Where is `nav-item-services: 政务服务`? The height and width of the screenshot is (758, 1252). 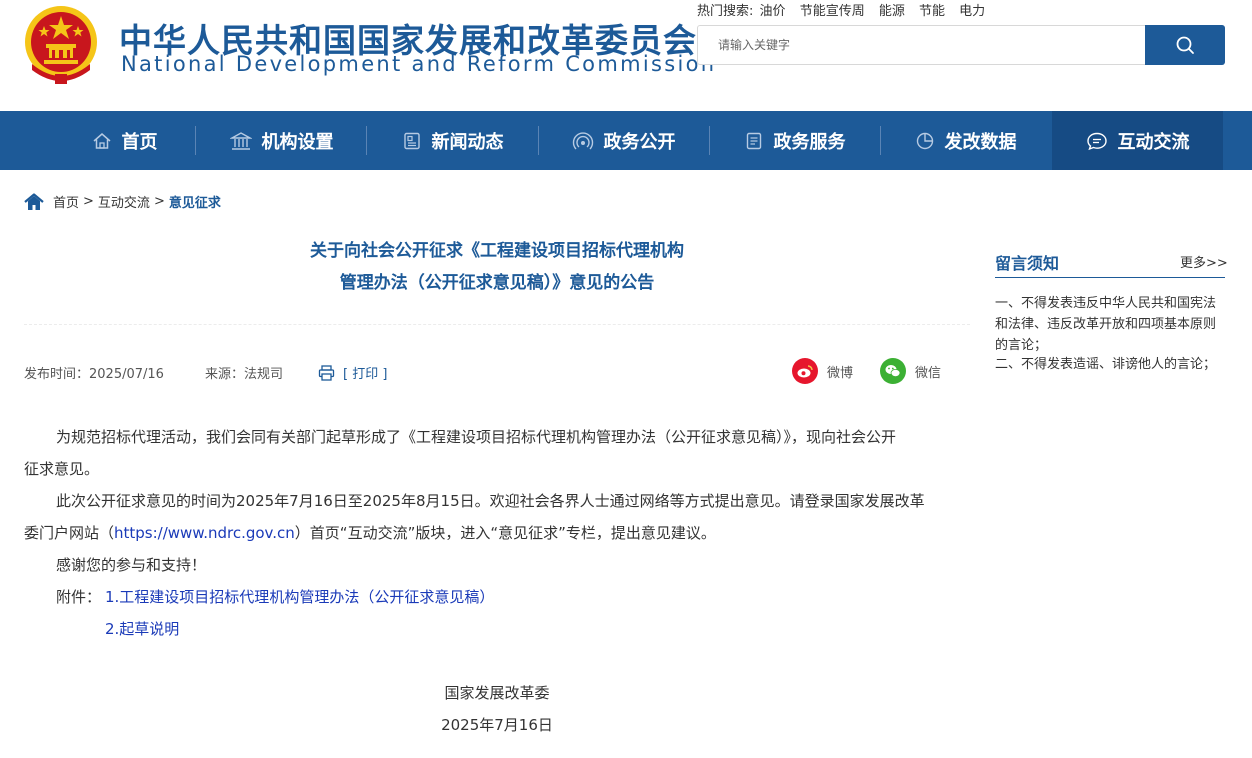 nav-item-services: 政务服务 is located at coordinates (794, 140).